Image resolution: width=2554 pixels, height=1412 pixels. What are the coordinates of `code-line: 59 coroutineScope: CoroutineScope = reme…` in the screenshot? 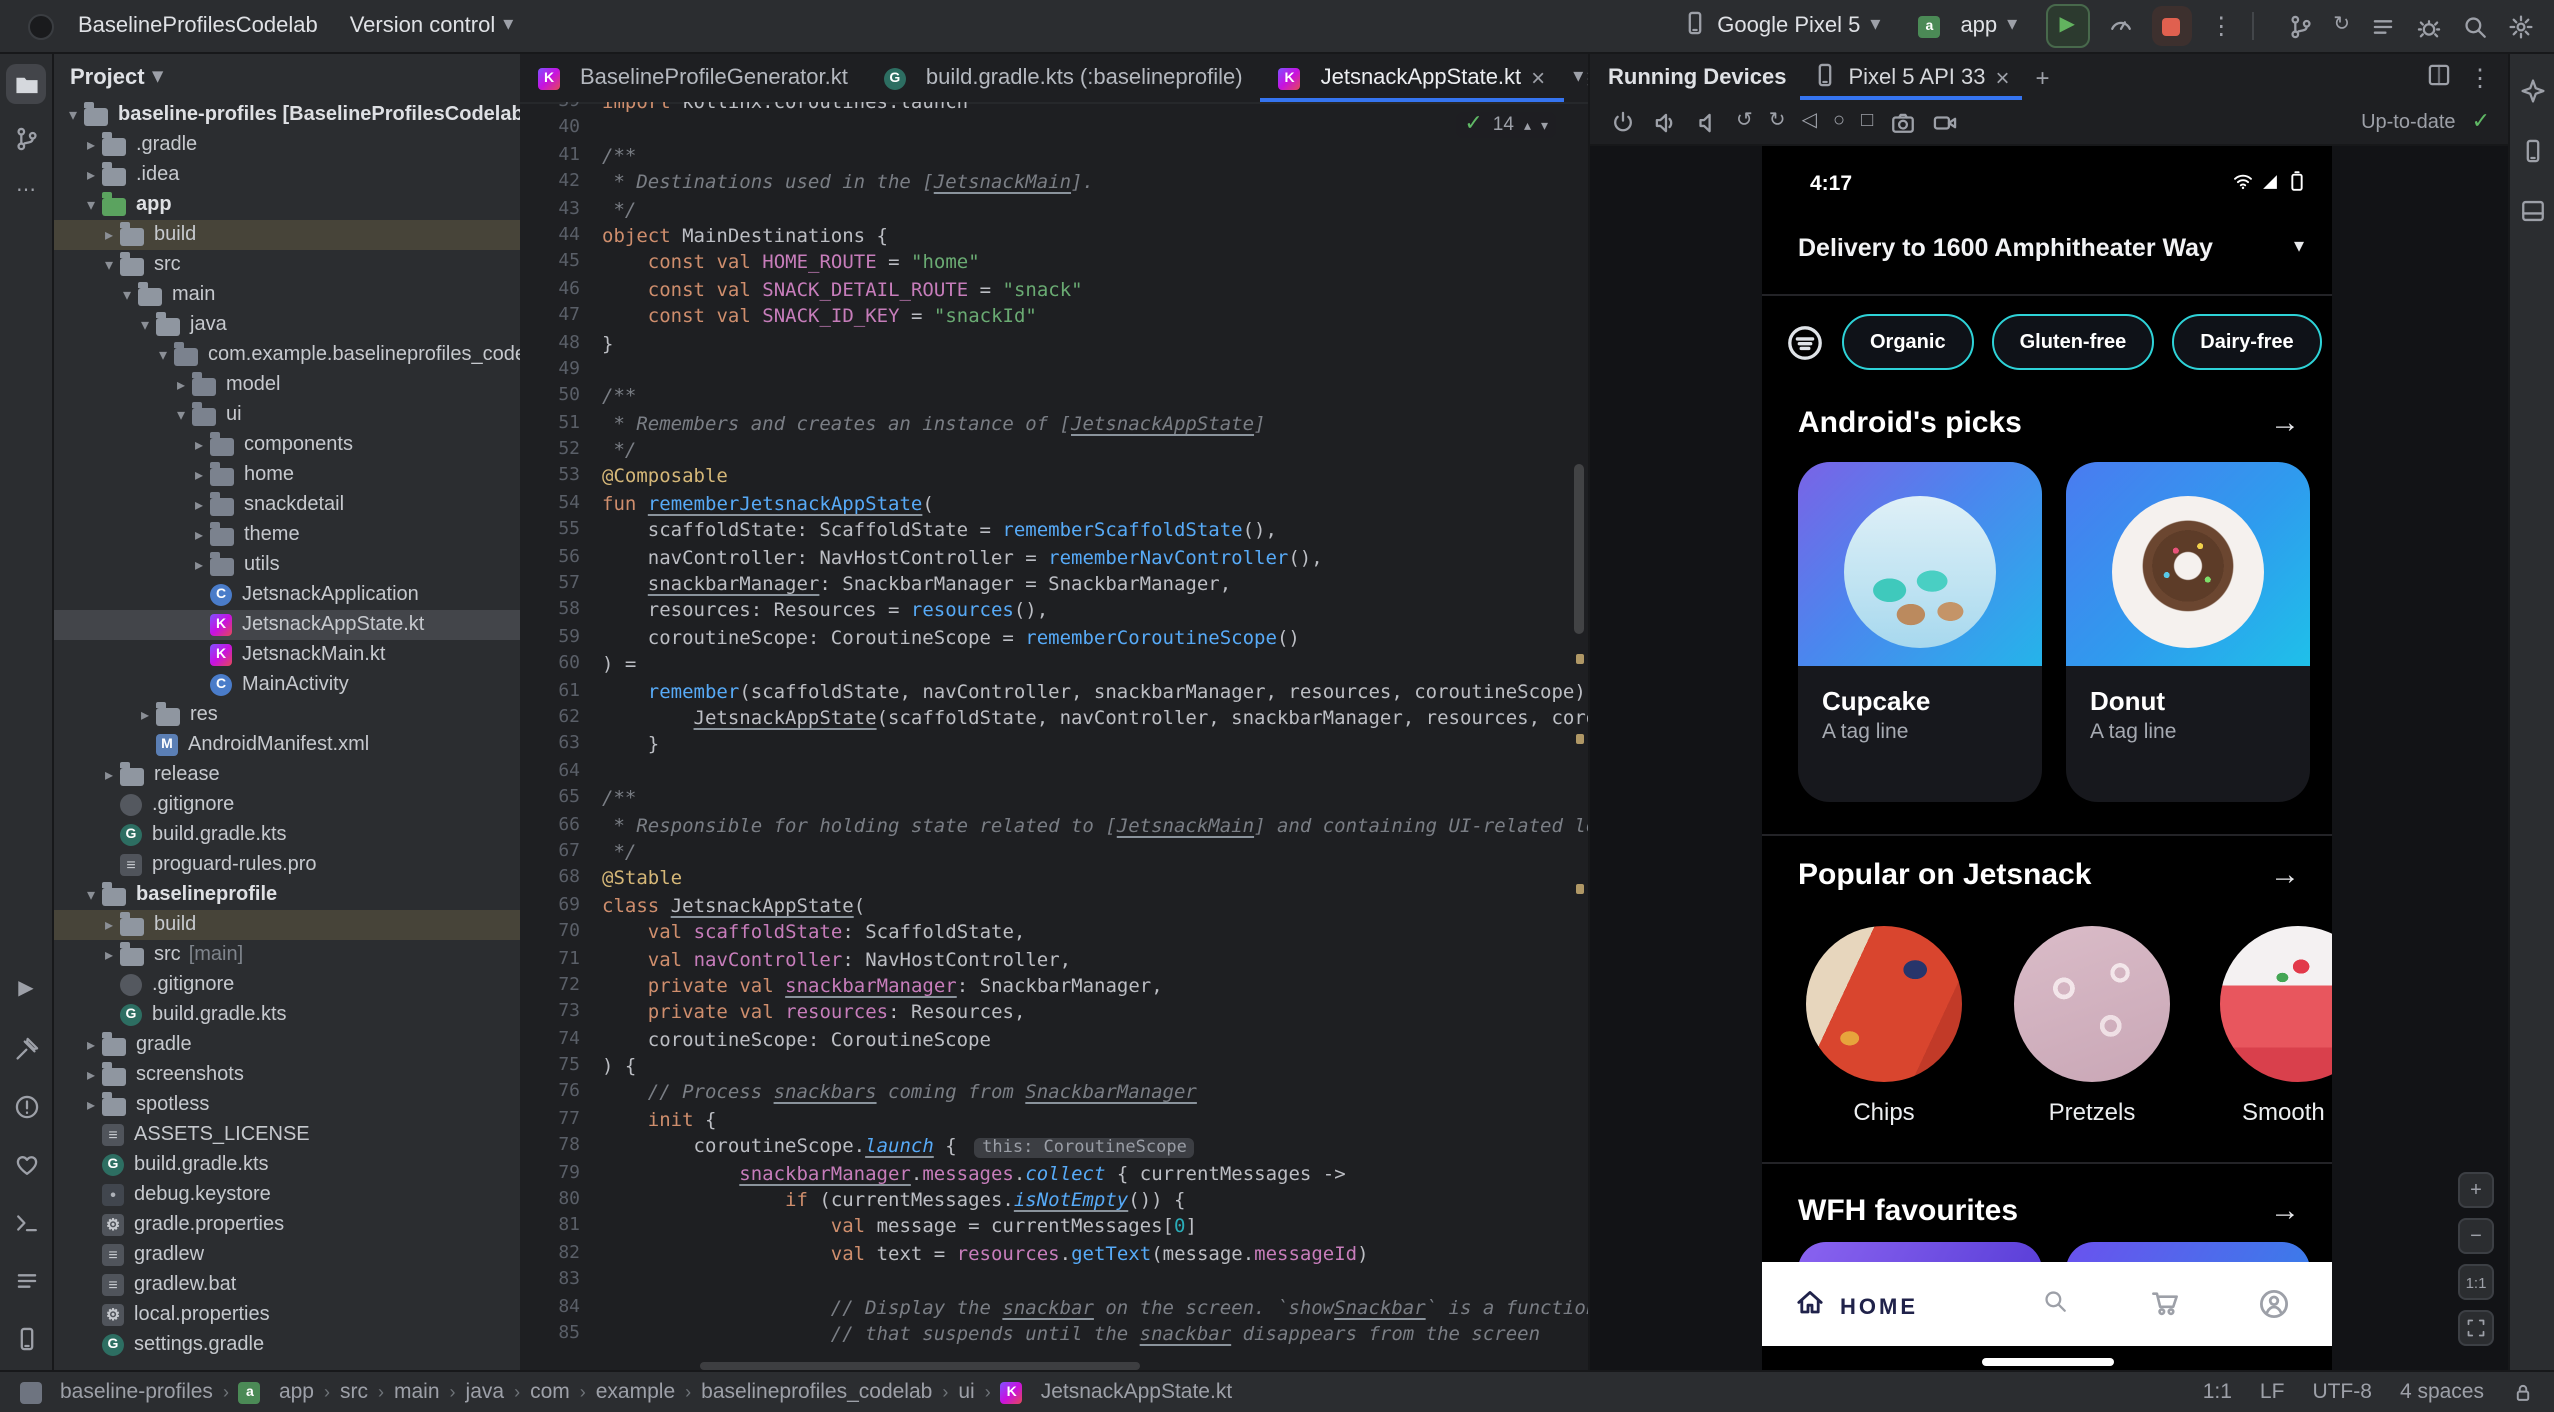 It's located at (1054, 639).